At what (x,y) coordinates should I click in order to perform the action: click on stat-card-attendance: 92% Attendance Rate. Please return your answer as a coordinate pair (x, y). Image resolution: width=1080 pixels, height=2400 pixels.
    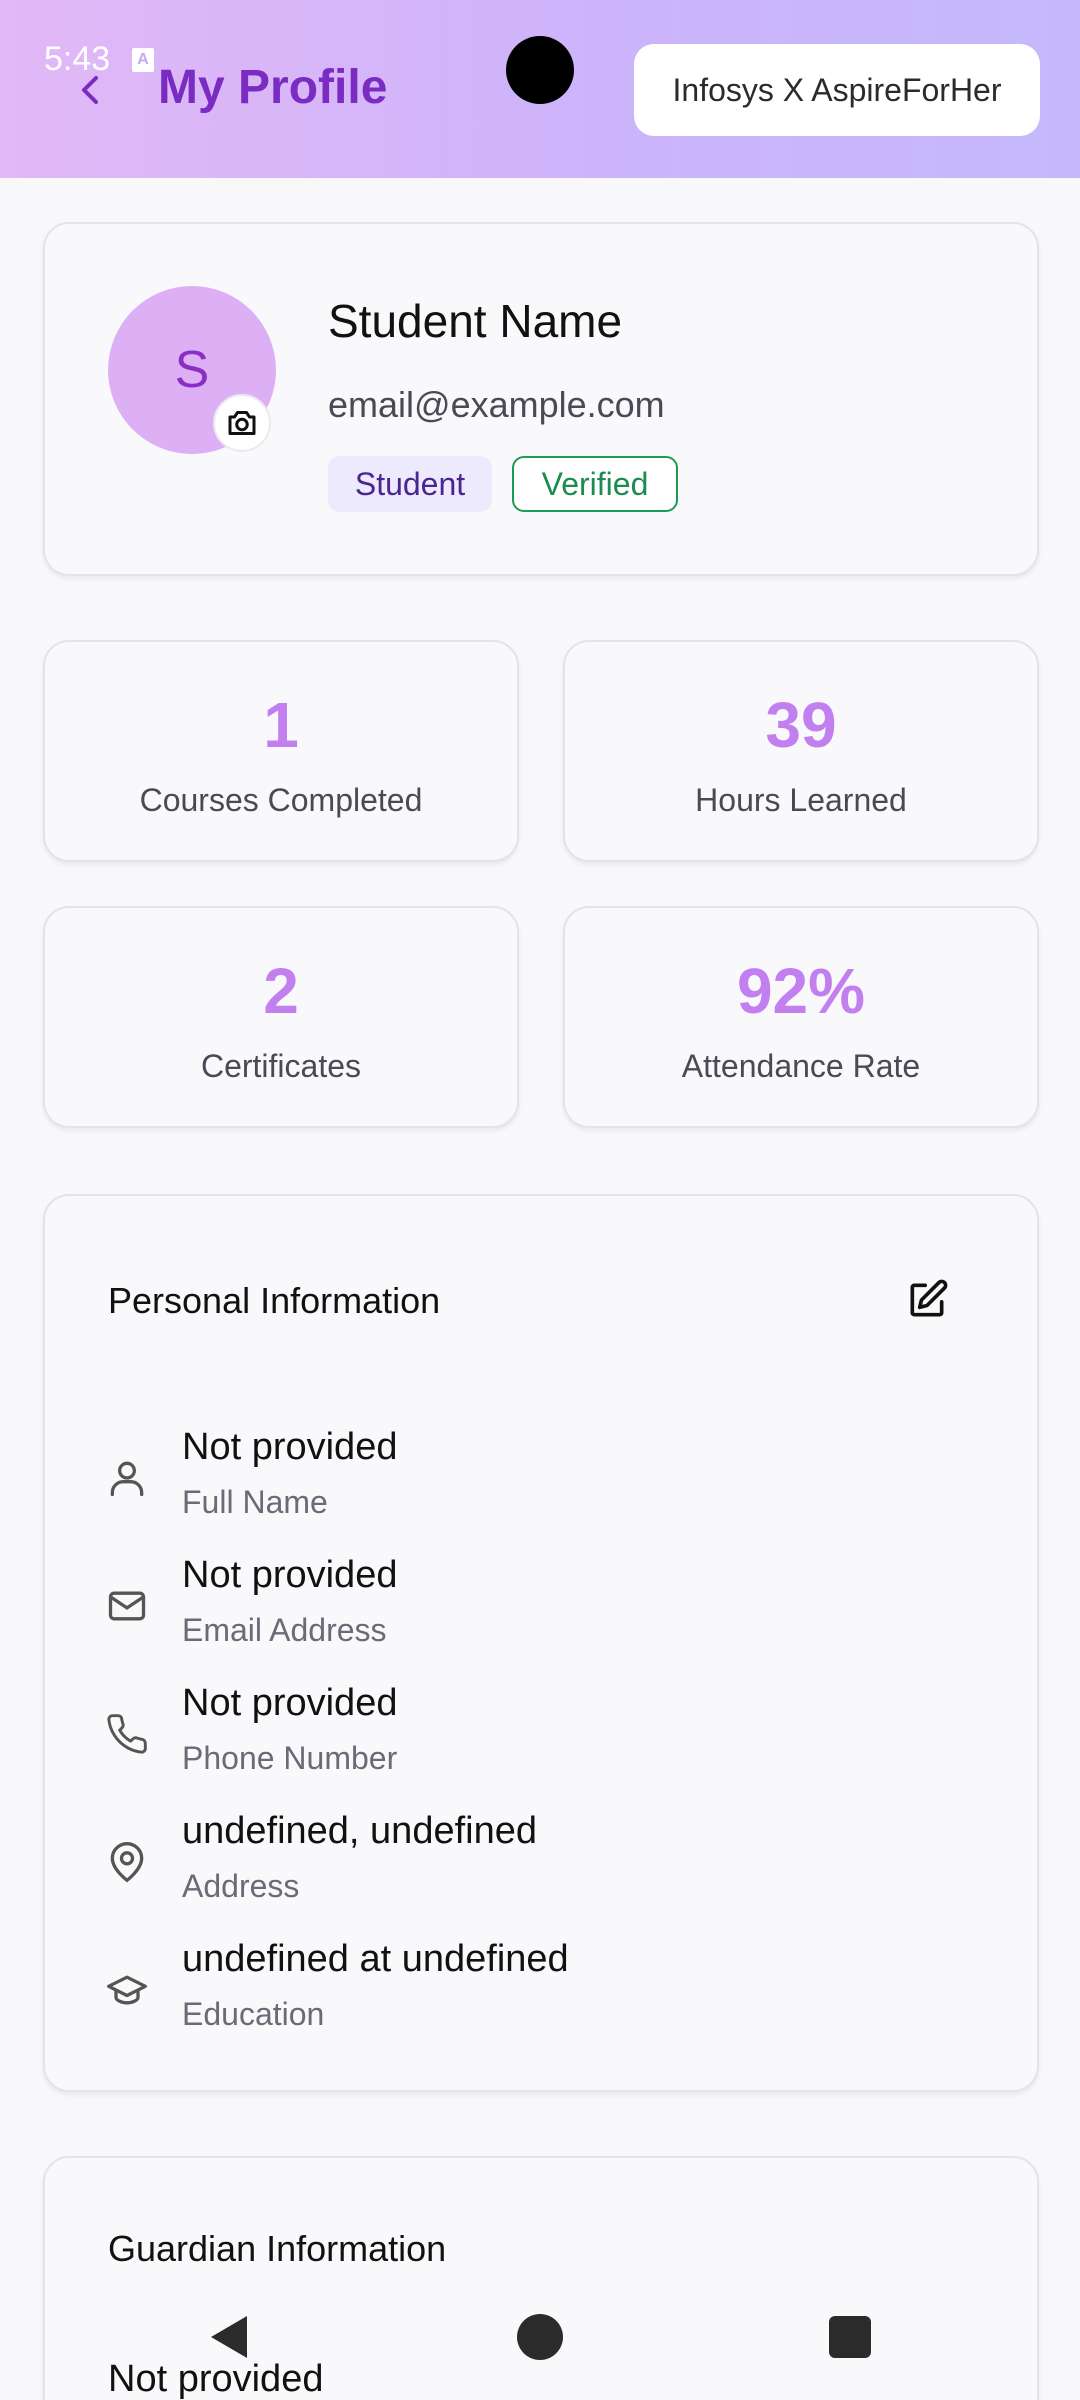
    Looking at the image, I should click on (801, 1017).